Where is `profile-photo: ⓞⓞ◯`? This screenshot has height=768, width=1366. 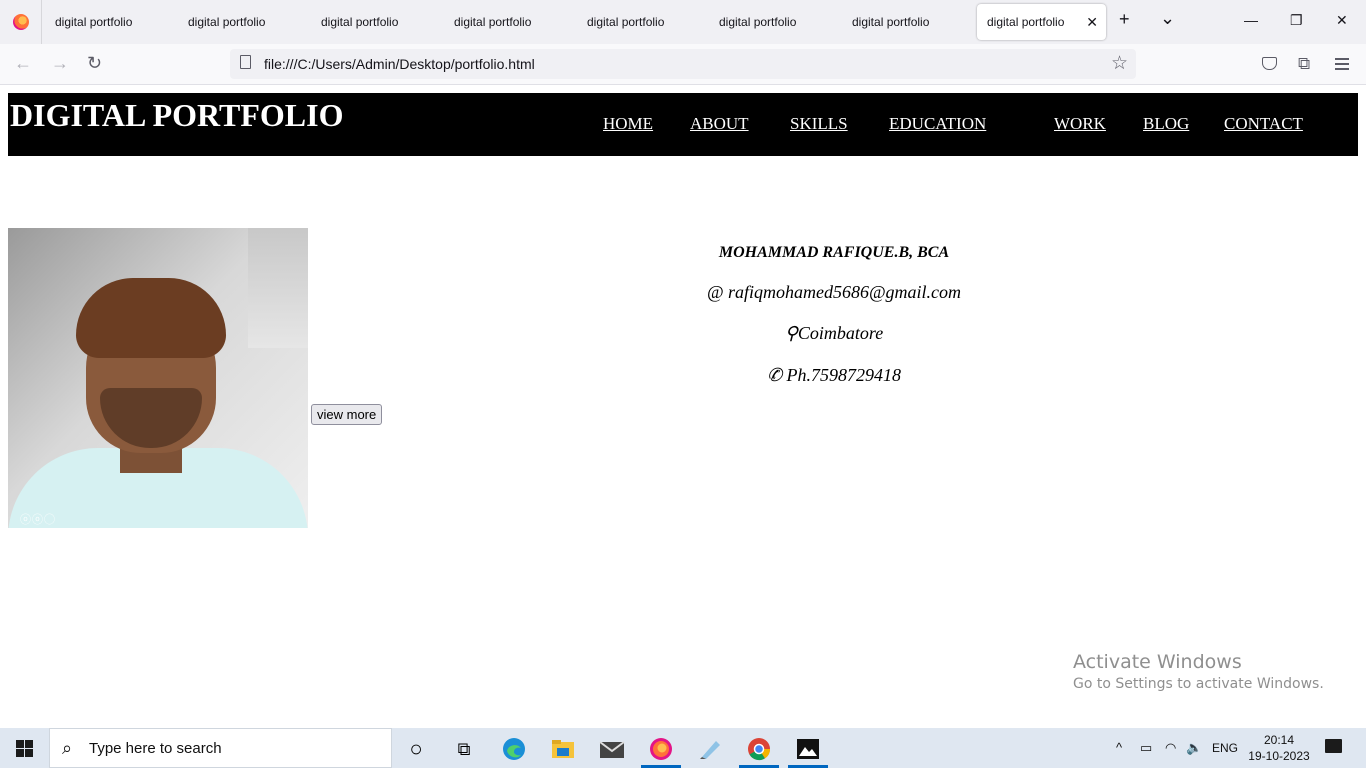 profile-photo: ⓞⓞ◯ is located at coordinates (158, 378).